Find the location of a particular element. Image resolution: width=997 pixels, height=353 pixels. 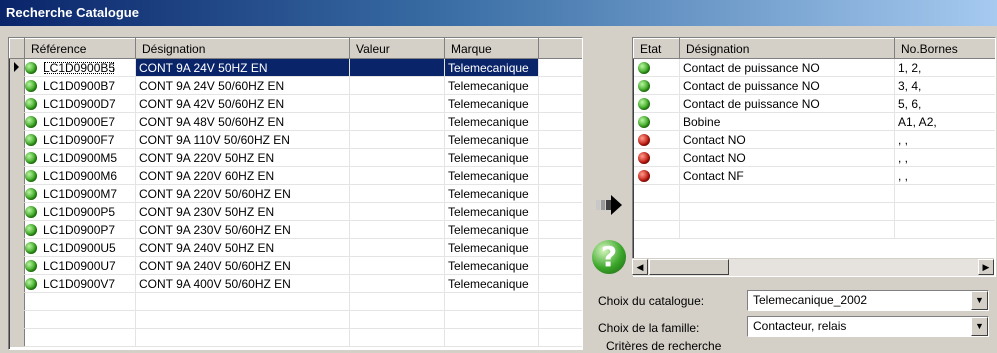

cell-reference: LC1D0900E7 is located at coordinates (80, 121).